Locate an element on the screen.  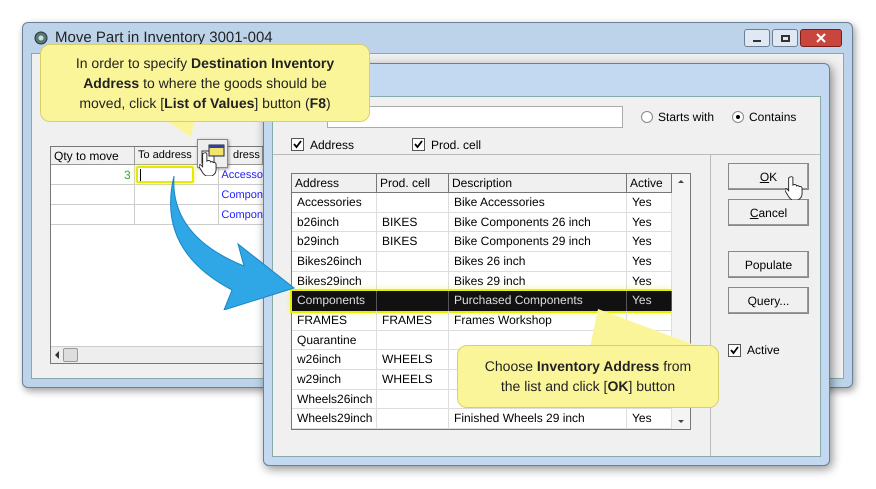
table-cell: Components is located at coordinates (334, 301).